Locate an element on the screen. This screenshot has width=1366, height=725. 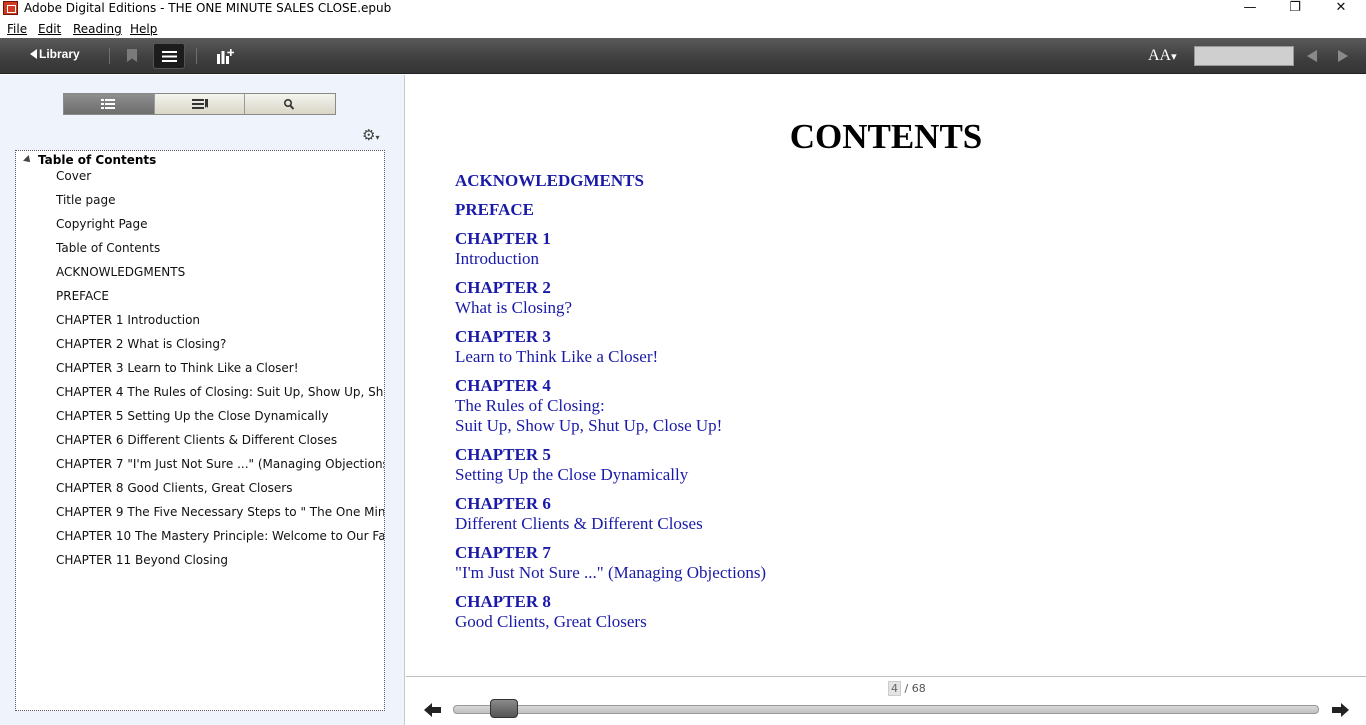
toc-entry-chapter-2: CHAPTER 2 What is Closing? is located at coordinates (141, 344).